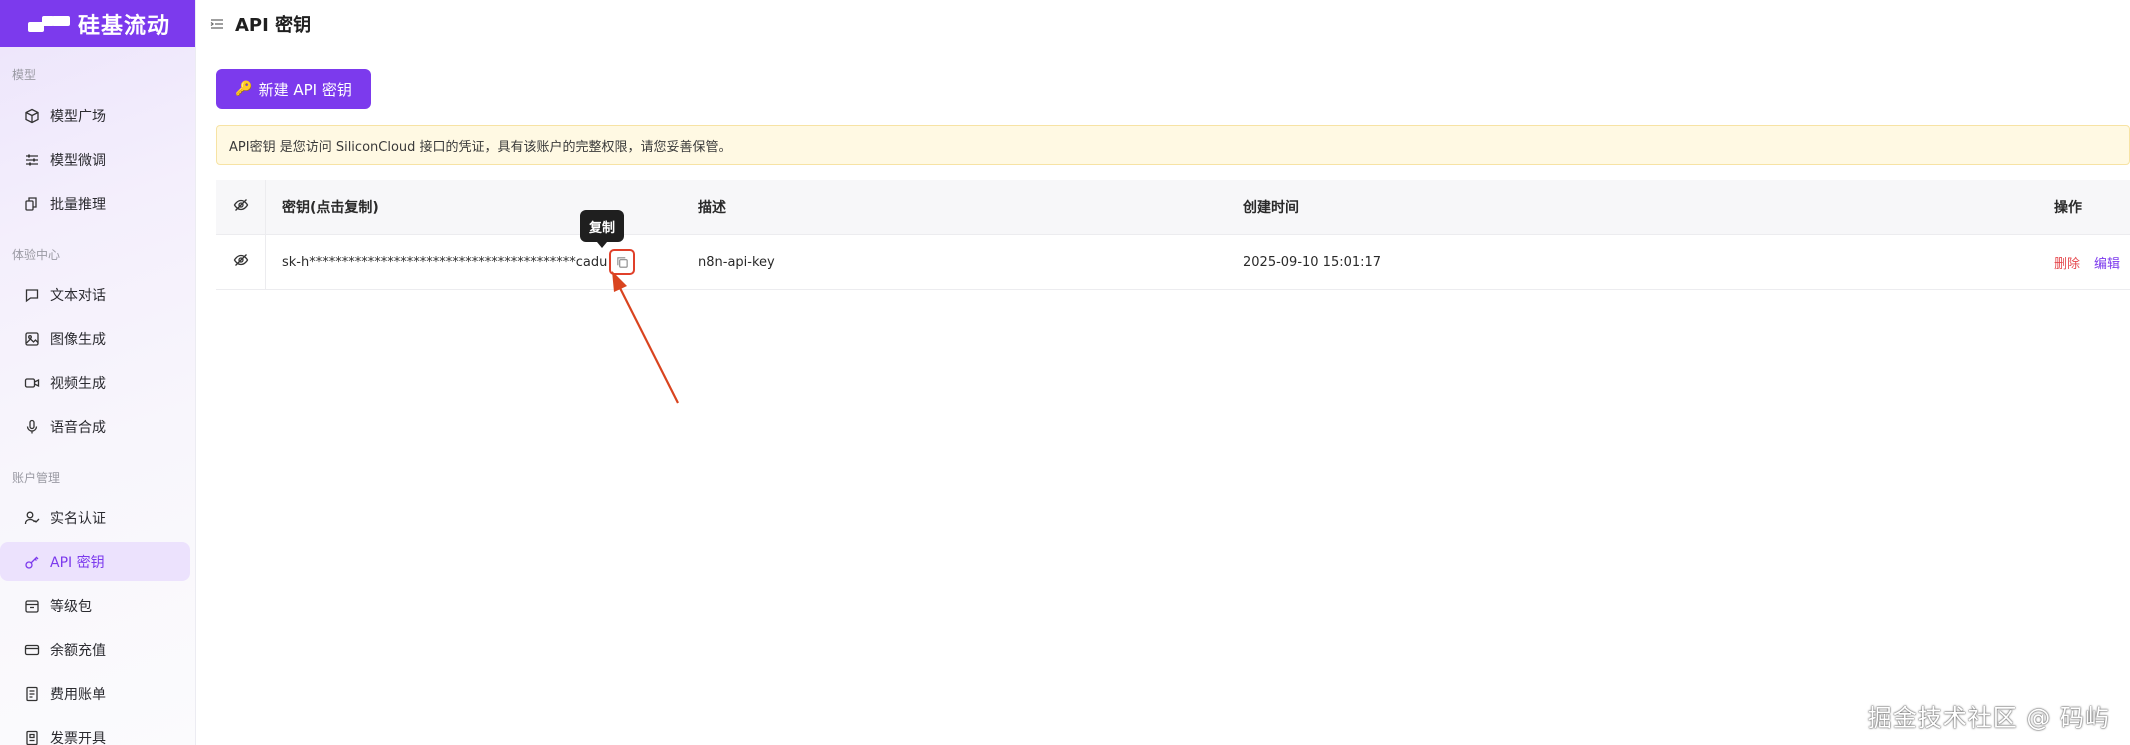 Image resolution: width=2130 pixels, height=745 pixels. What do you see at coordinates (645, 337) in the screenshot?
I see `annotation-arrow` at bounding box center [645, 337].